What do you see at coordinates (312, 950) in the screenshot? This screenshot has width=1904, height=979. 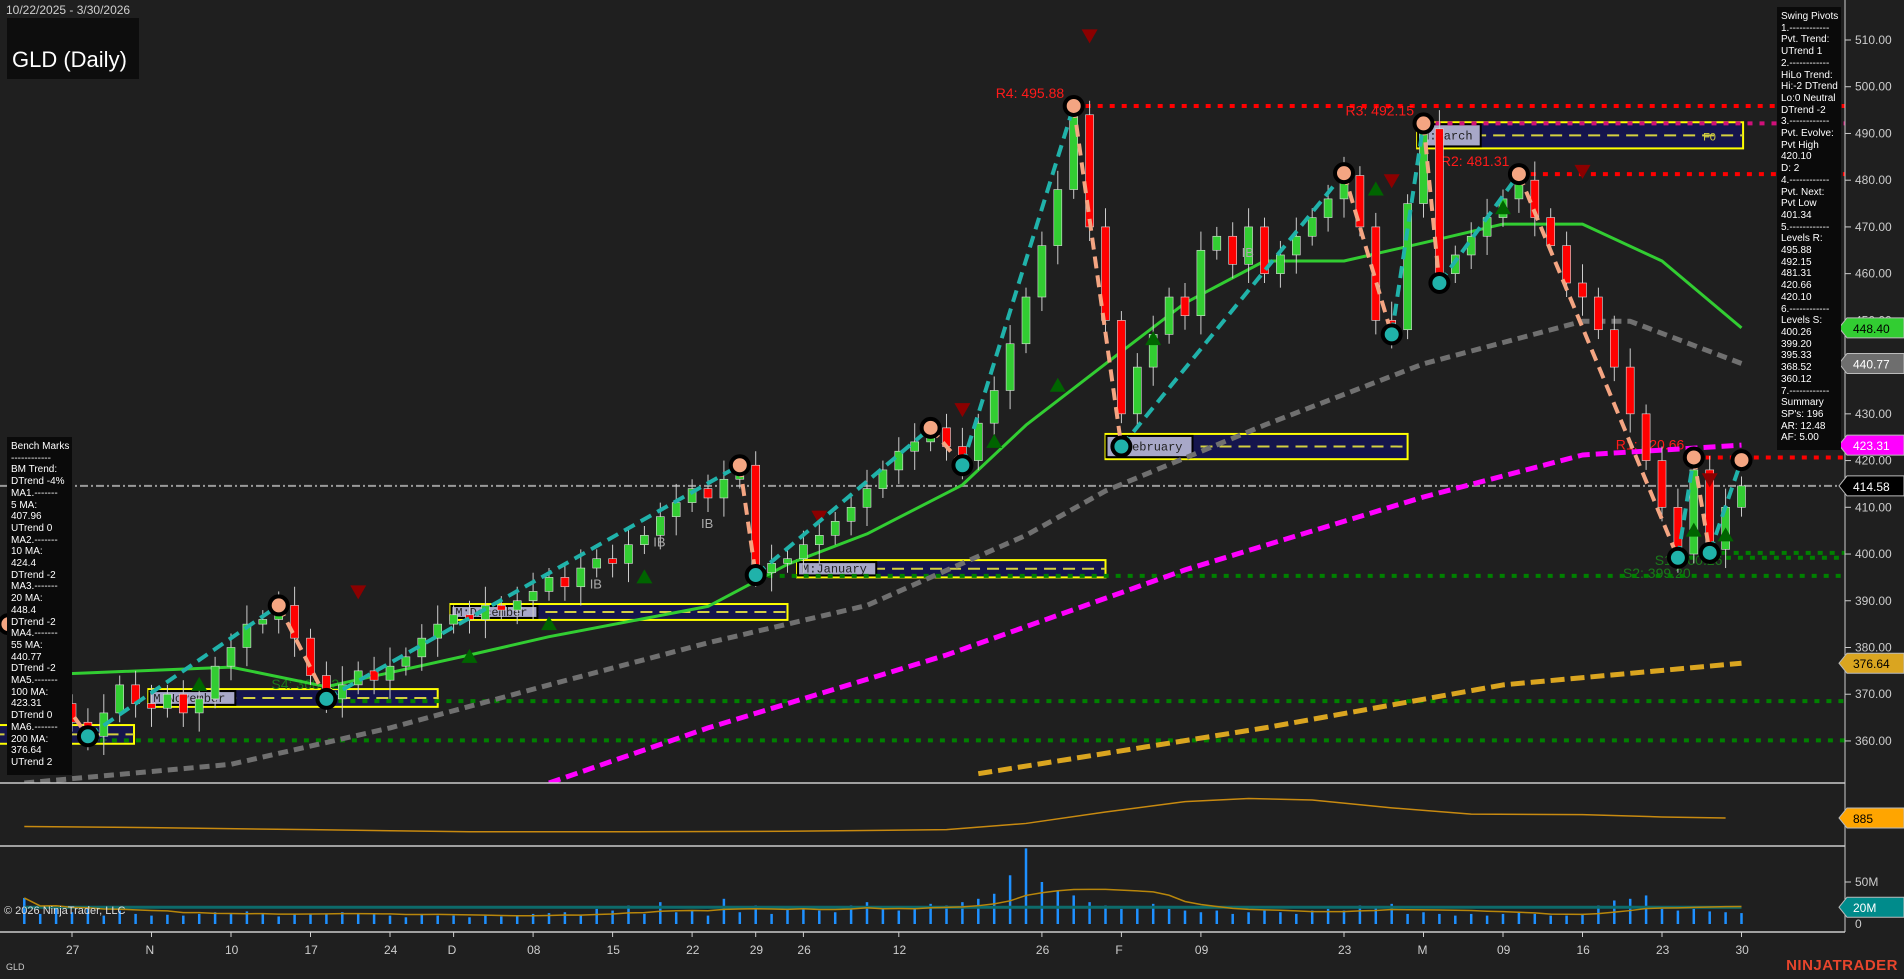 I see `date-tick-label: 17` at bounding box center [312, 950].